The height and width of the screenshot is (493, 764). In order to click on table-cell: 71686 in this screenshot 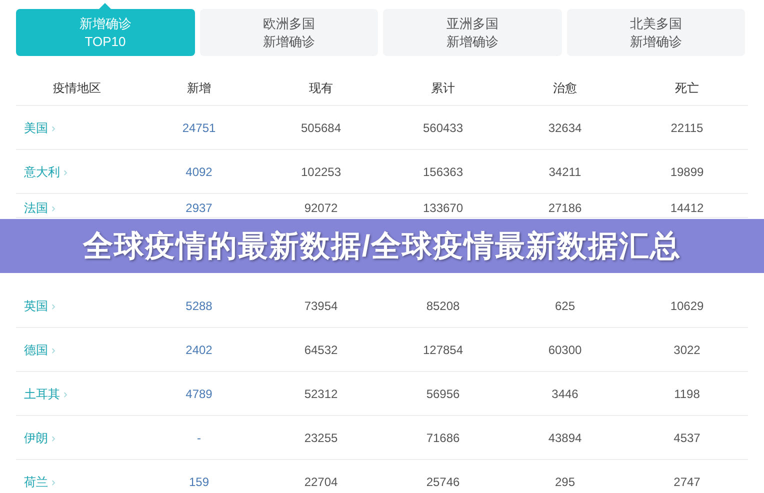, I will do `click(443, 437)`.